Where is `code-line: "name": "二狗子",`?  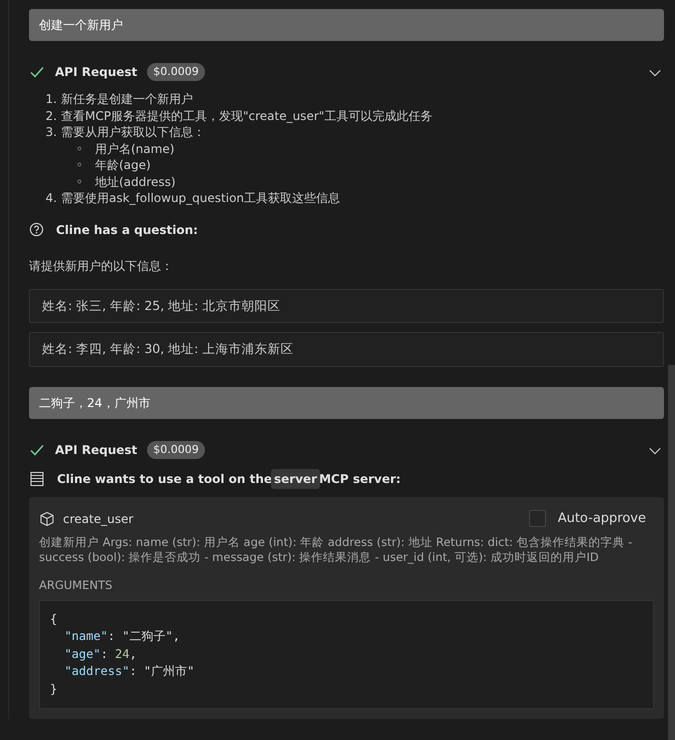 code-line: "name": "二狗子", is located at coordinates (122, 637).